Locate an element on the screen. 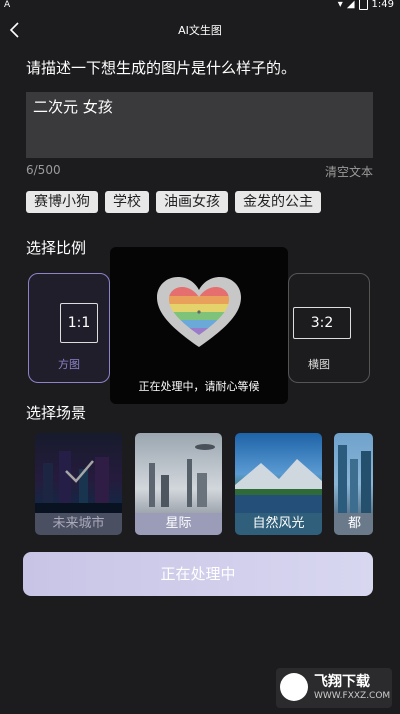  scene-label: 星际 is located at coordinates (178, 524).